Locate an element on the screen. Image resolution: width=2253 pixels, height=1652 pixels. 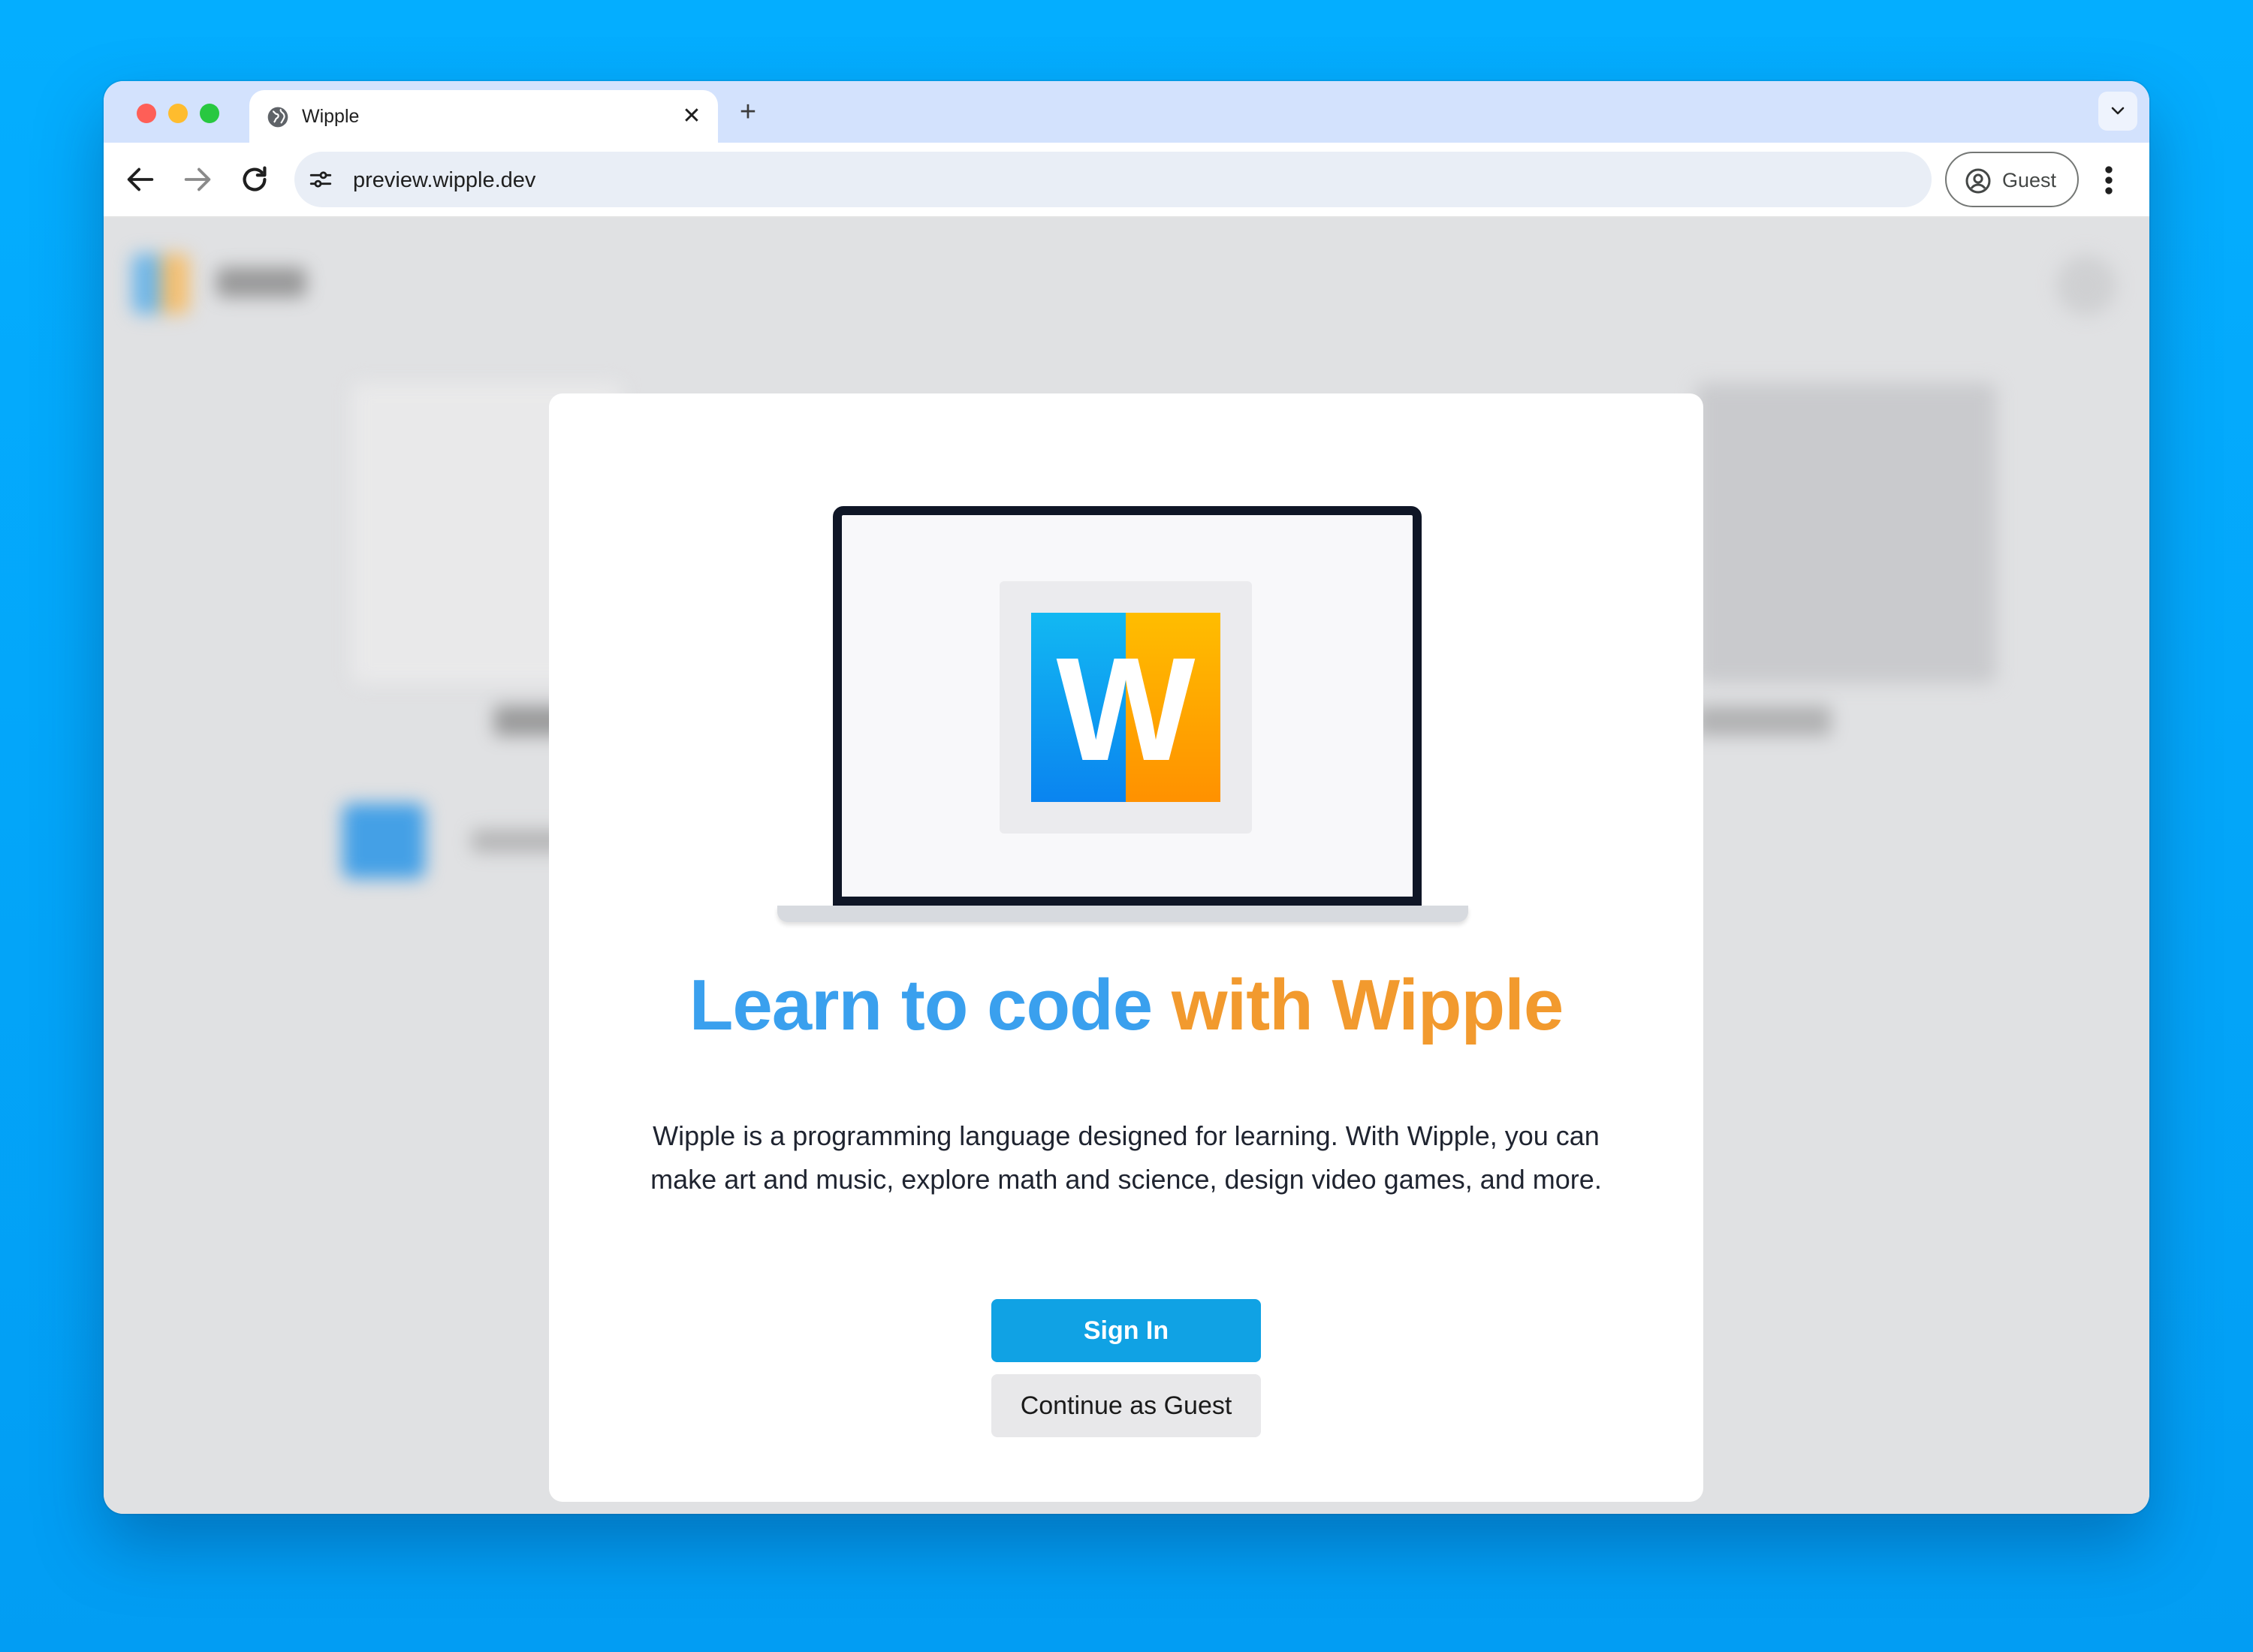
profile-button: Guest is located at coordinates (2012, 179).